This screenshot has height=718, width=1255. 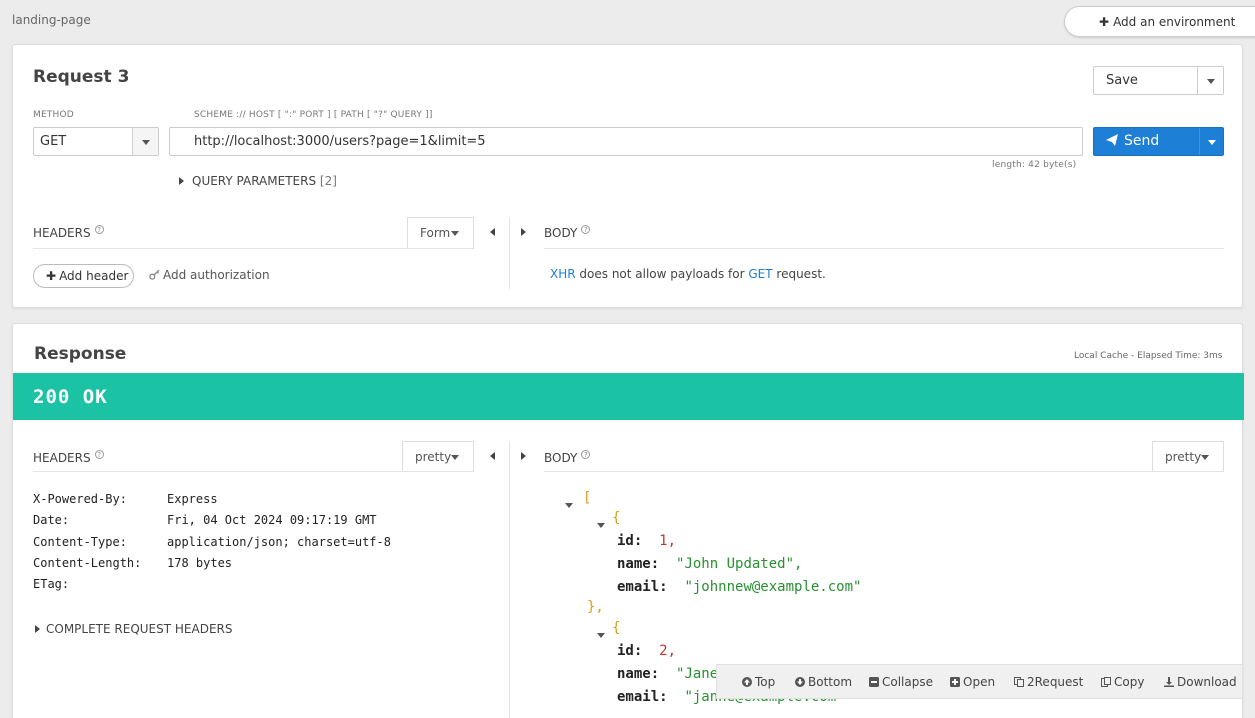 I want to click on open-button: Open, so click(x=972, y=682).